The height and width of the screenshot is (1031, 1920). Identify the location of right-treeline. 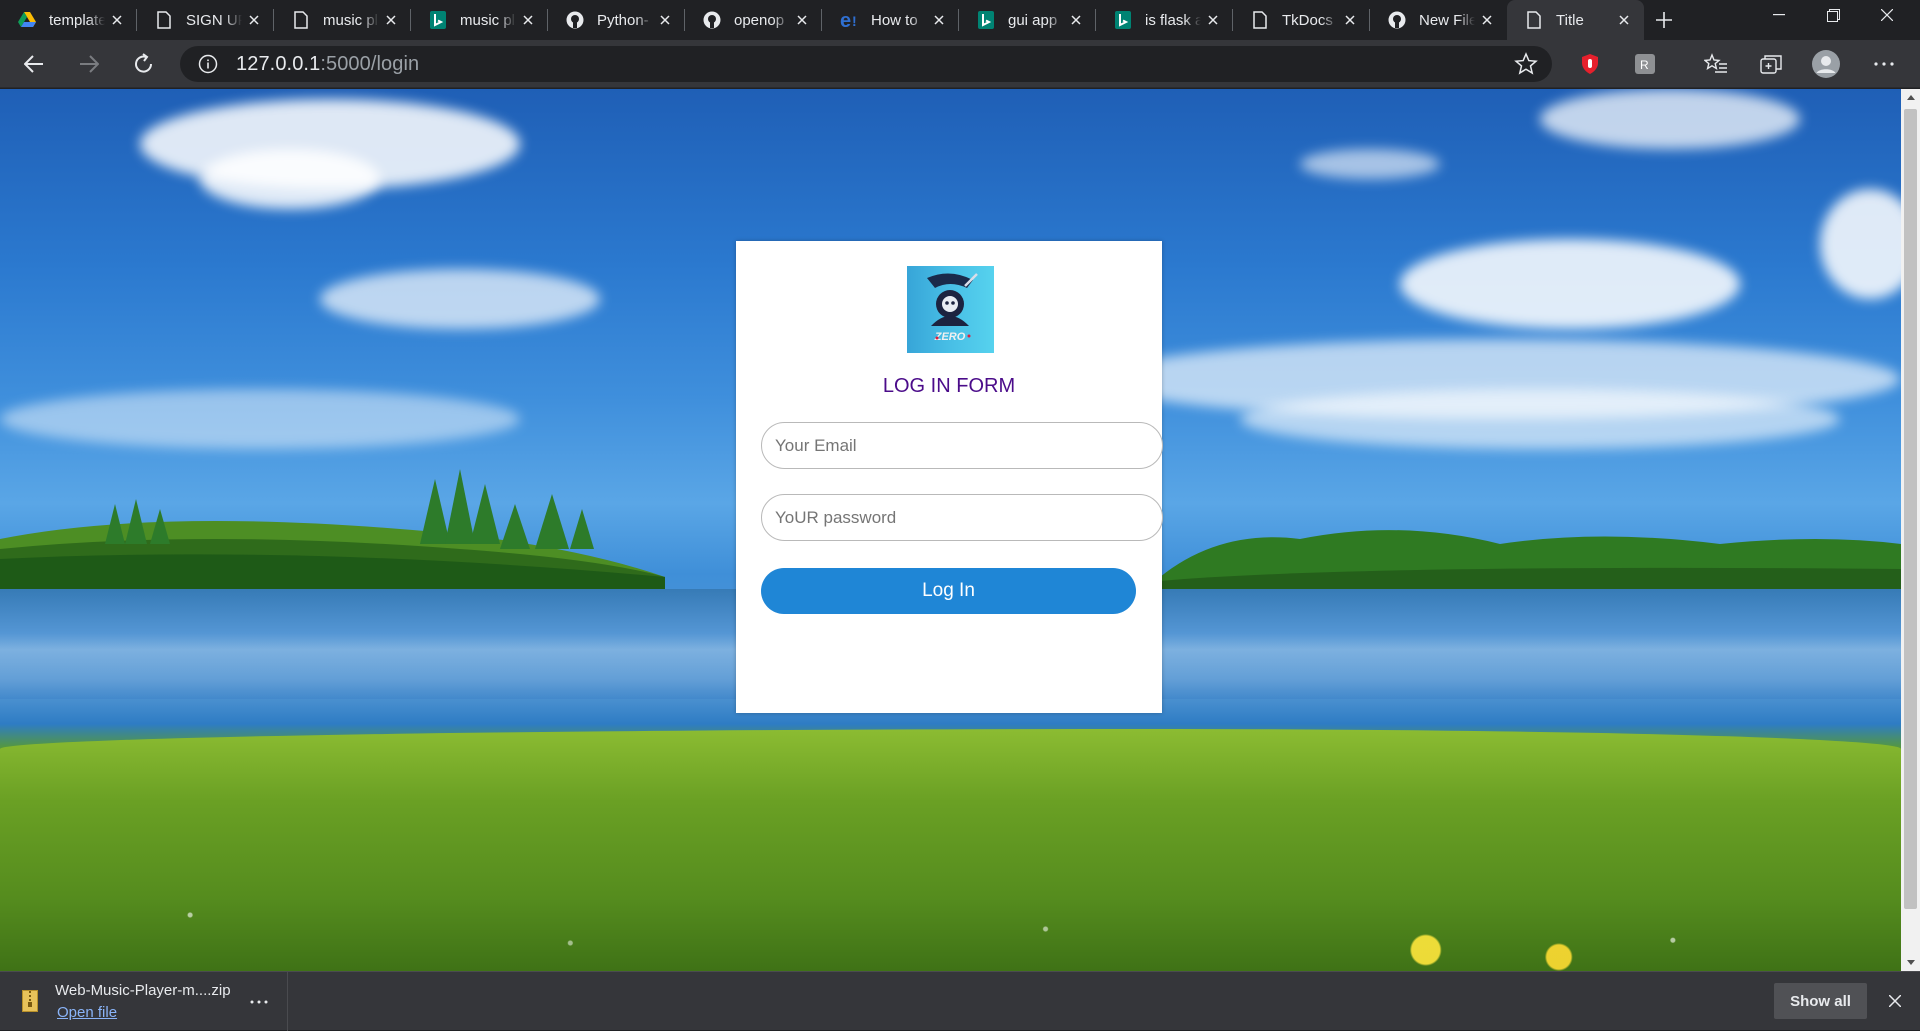
(1530, 559).